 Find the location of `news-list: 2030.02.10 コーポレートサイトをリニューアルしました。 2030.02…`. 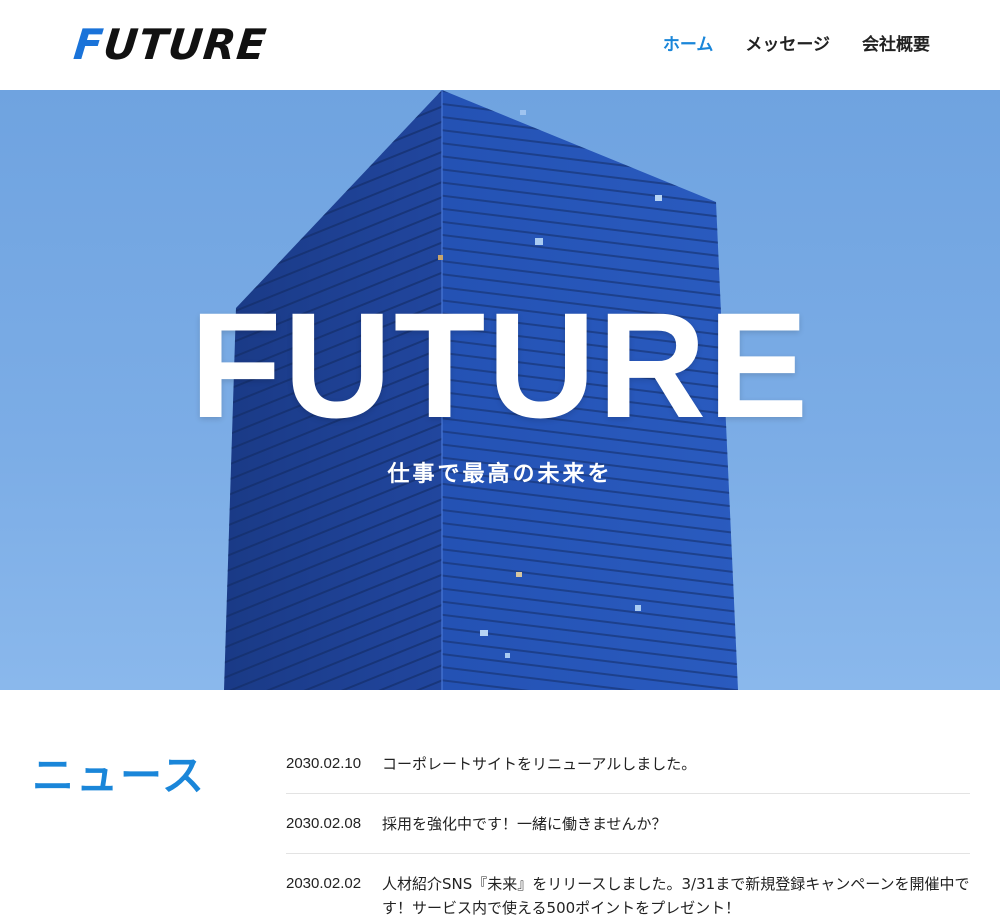

news-list: 2030.02.10 コーポレートサイトをリニューアルしました。 2030.02… is located at coordinates (628, 827).